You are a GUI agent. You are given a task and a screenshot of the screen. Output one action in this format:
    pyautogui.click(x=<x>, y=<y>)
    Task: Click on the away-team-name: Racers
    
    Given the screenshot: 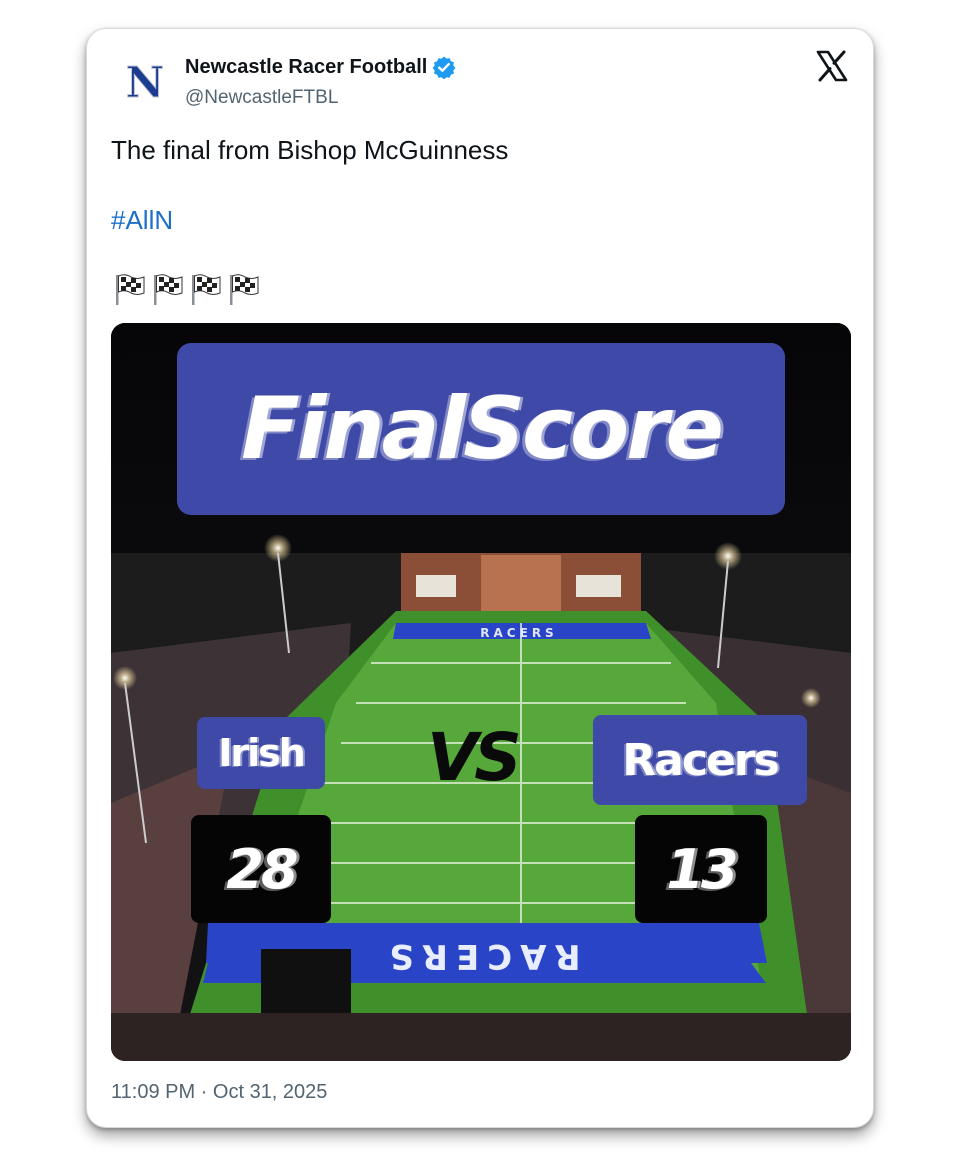 What is the action you would take?
    pyautogui.click(x=700, y=760)
    